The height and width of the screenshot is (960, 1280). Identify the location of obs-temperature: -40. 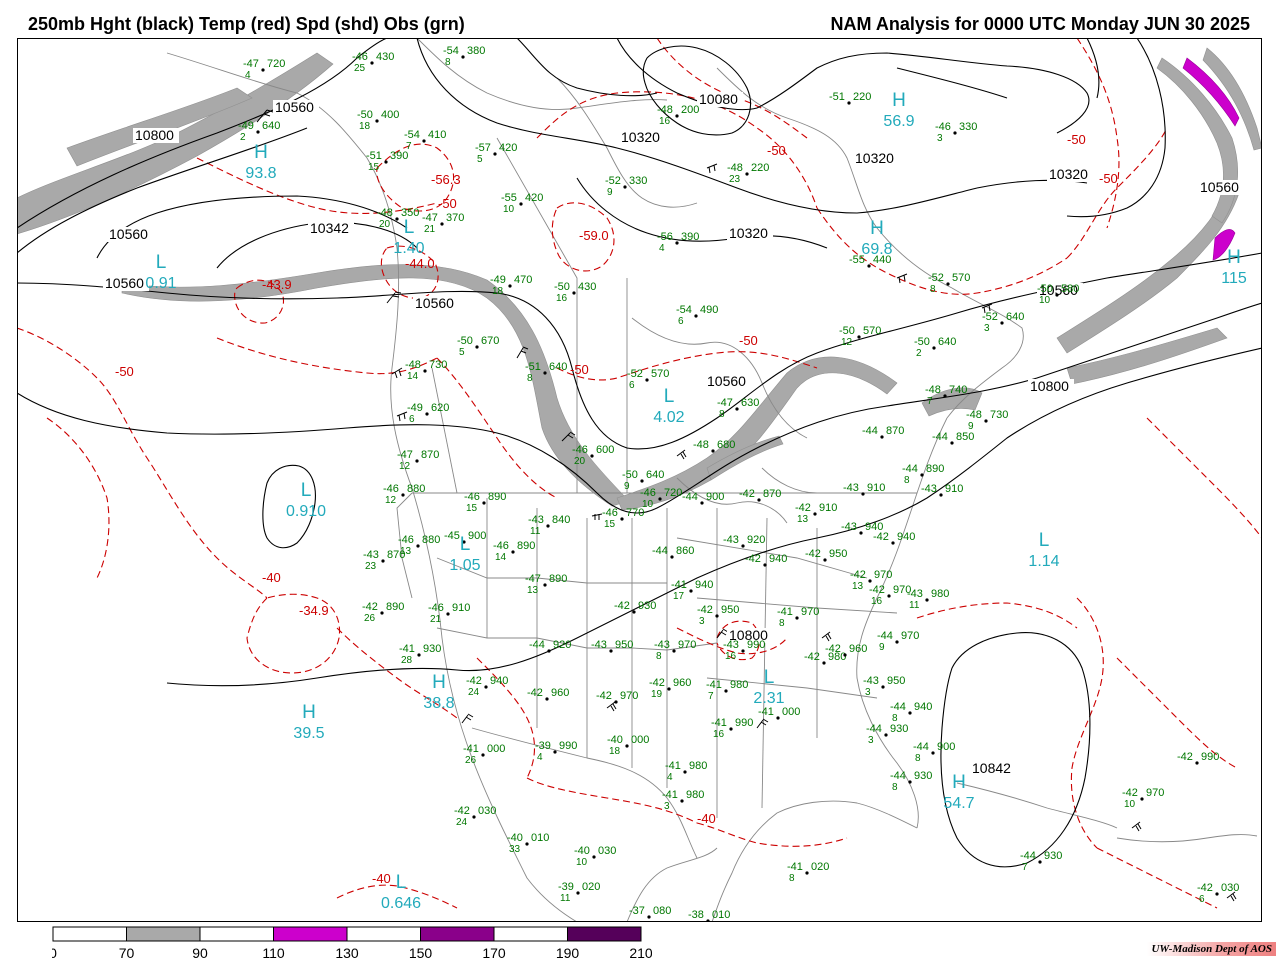
(582, 851).